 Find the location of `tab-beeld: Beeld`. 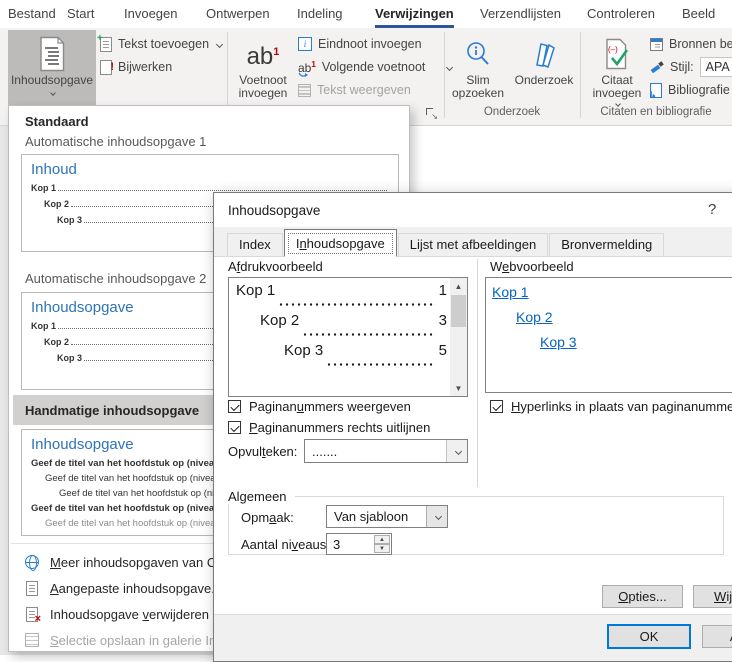

tab-beeld: Beeld is located at coordinates (698, 14).